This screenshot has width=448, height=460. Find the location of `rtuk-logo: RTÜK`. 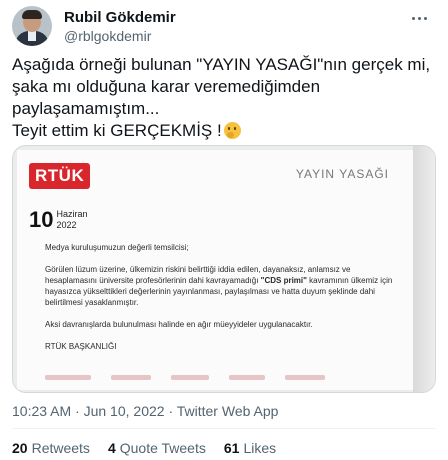

rtuk-logo: RTÜK is located at coordinates (60, 176).